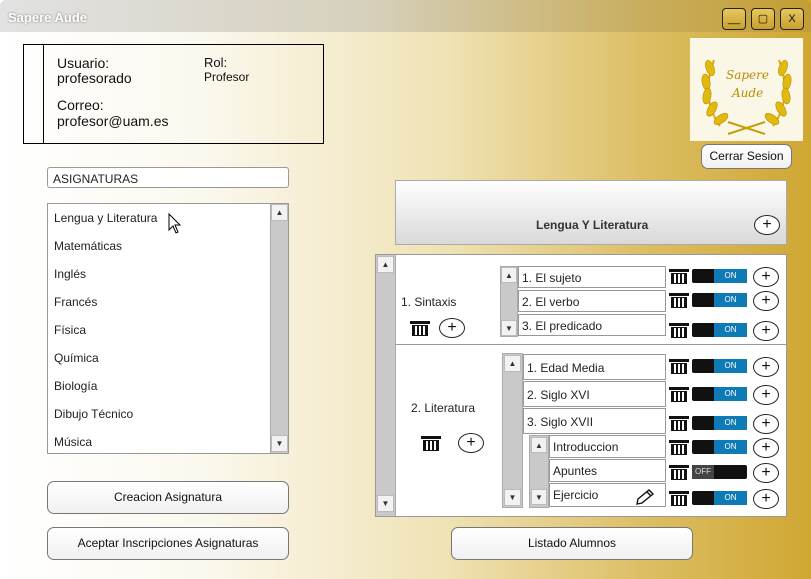  Describe the element at coordinates (592, 225) in the screenshot. I see `course-title: Lengua Y Literatura` at that location.